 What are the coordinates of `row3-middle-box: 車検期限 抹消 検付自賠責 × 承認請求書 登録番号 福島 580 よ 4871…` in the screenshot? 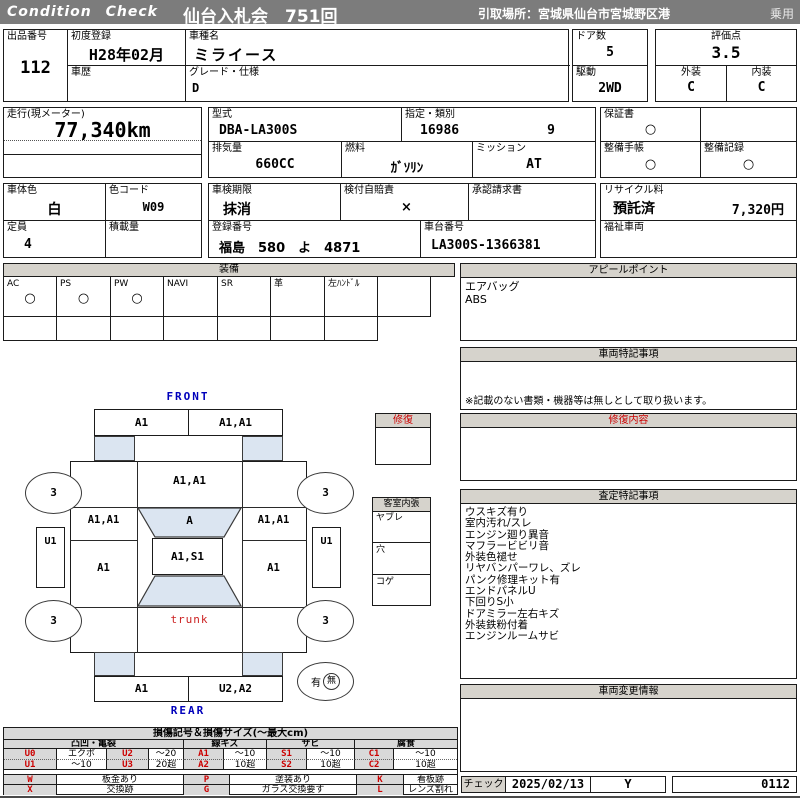 It's located at (402, 220).